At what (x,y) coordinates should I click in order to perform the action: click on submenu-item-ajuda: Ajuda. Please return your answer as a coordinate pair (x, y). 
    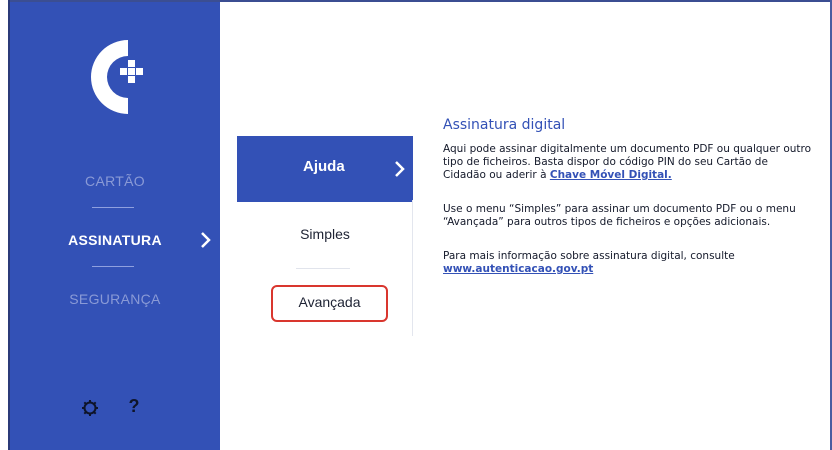
    Looking at the image, I should click on (325, 169).